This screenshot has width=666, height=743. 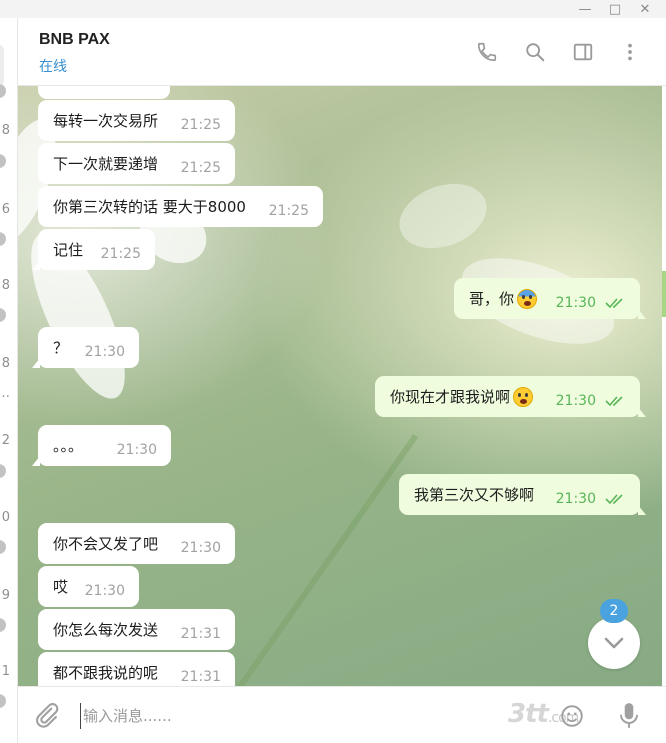 What do you see at coordinates (664, 294) in the screenshot?
I see `adjacent-bubble-edge` at bounding box center [664, 294].